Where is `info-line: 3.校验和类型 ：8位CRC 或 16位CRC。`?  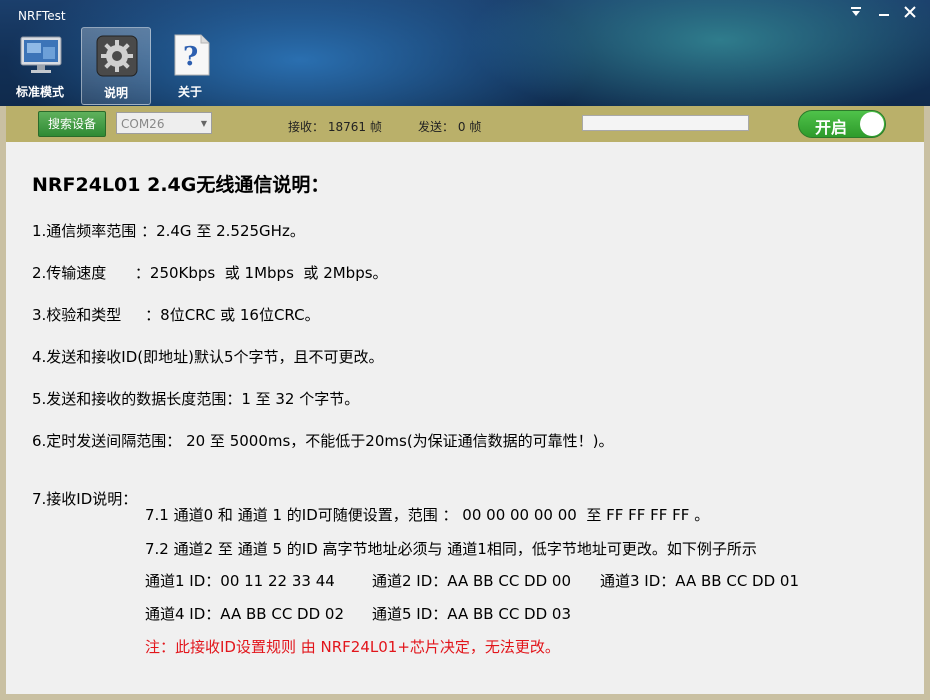
info-line: 3.校验和类型 ：8位CRC 或 16位CRC。 is located at coordinates (176, 315).